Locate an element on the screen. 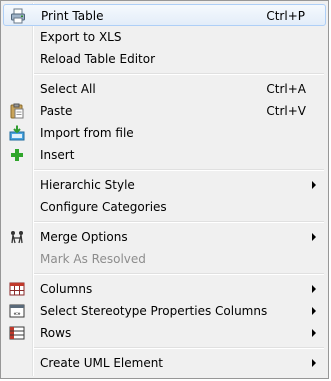 The height and width of the screenshot is (381, 331). menu-item-hierarchic-style: Hierarchic Style is located at coordinates (164, 185).